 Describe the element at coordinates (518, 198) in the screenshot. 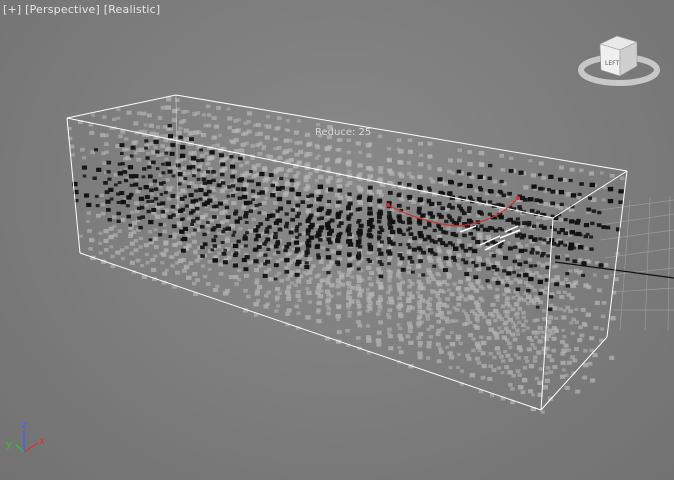

I see `spline-vertex-end` at that location.